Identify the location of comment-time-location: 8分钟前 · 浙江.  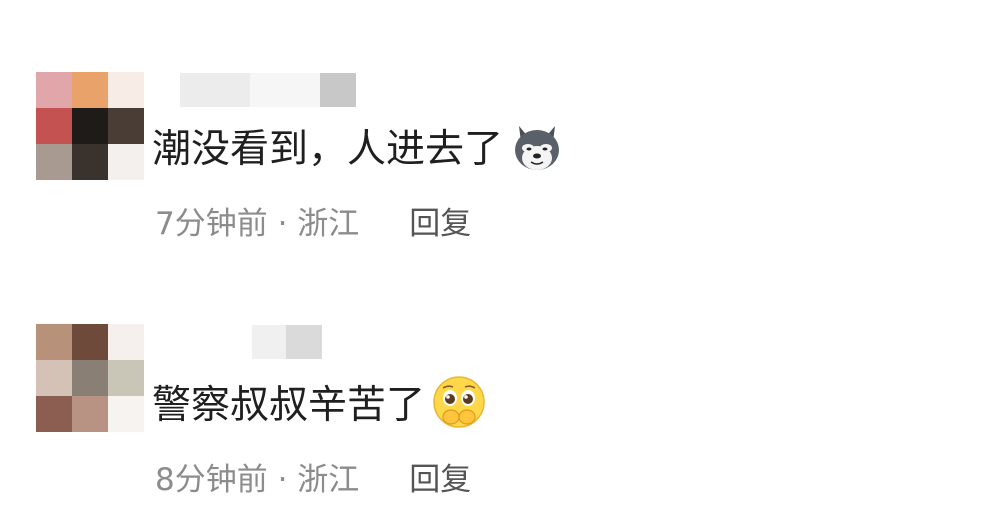
(257, 479).